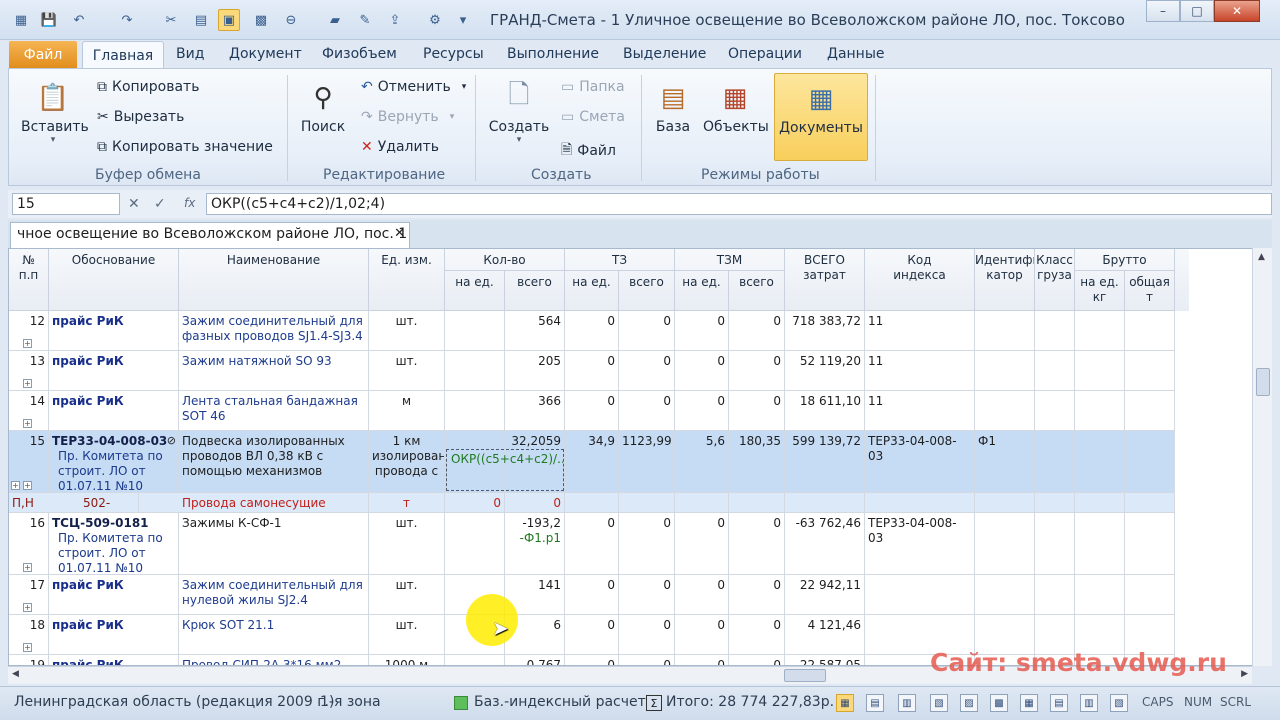  I want to click on formula-input: ОКР((с5+с4+с2)/1,02;4), so click(739, 204).